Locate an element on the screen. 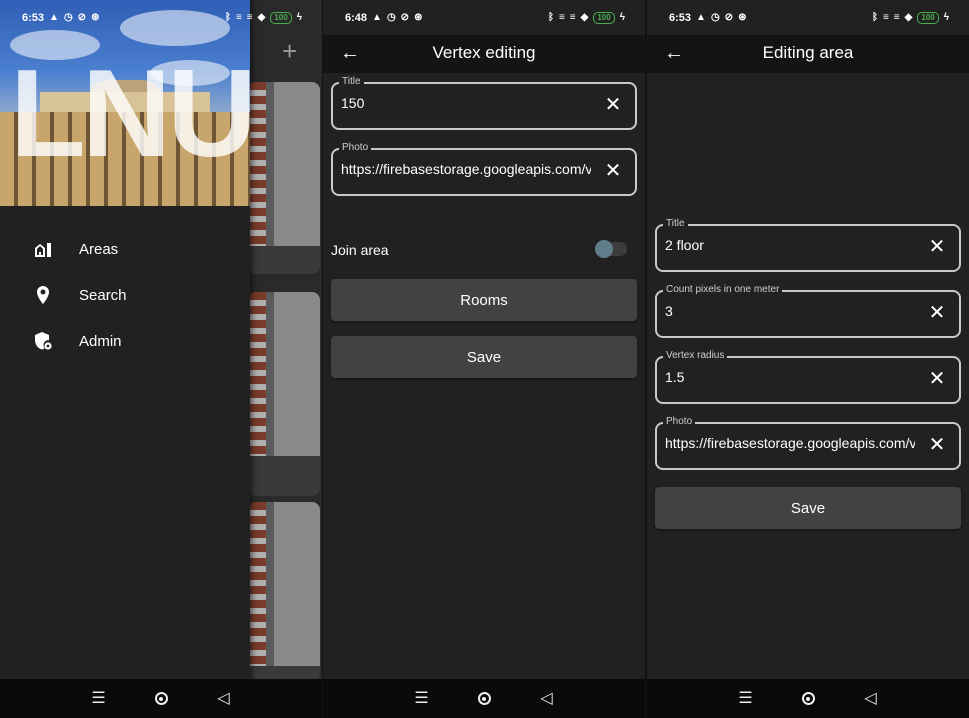  rooms-button: Rooms is located at coordinates (484, 300).